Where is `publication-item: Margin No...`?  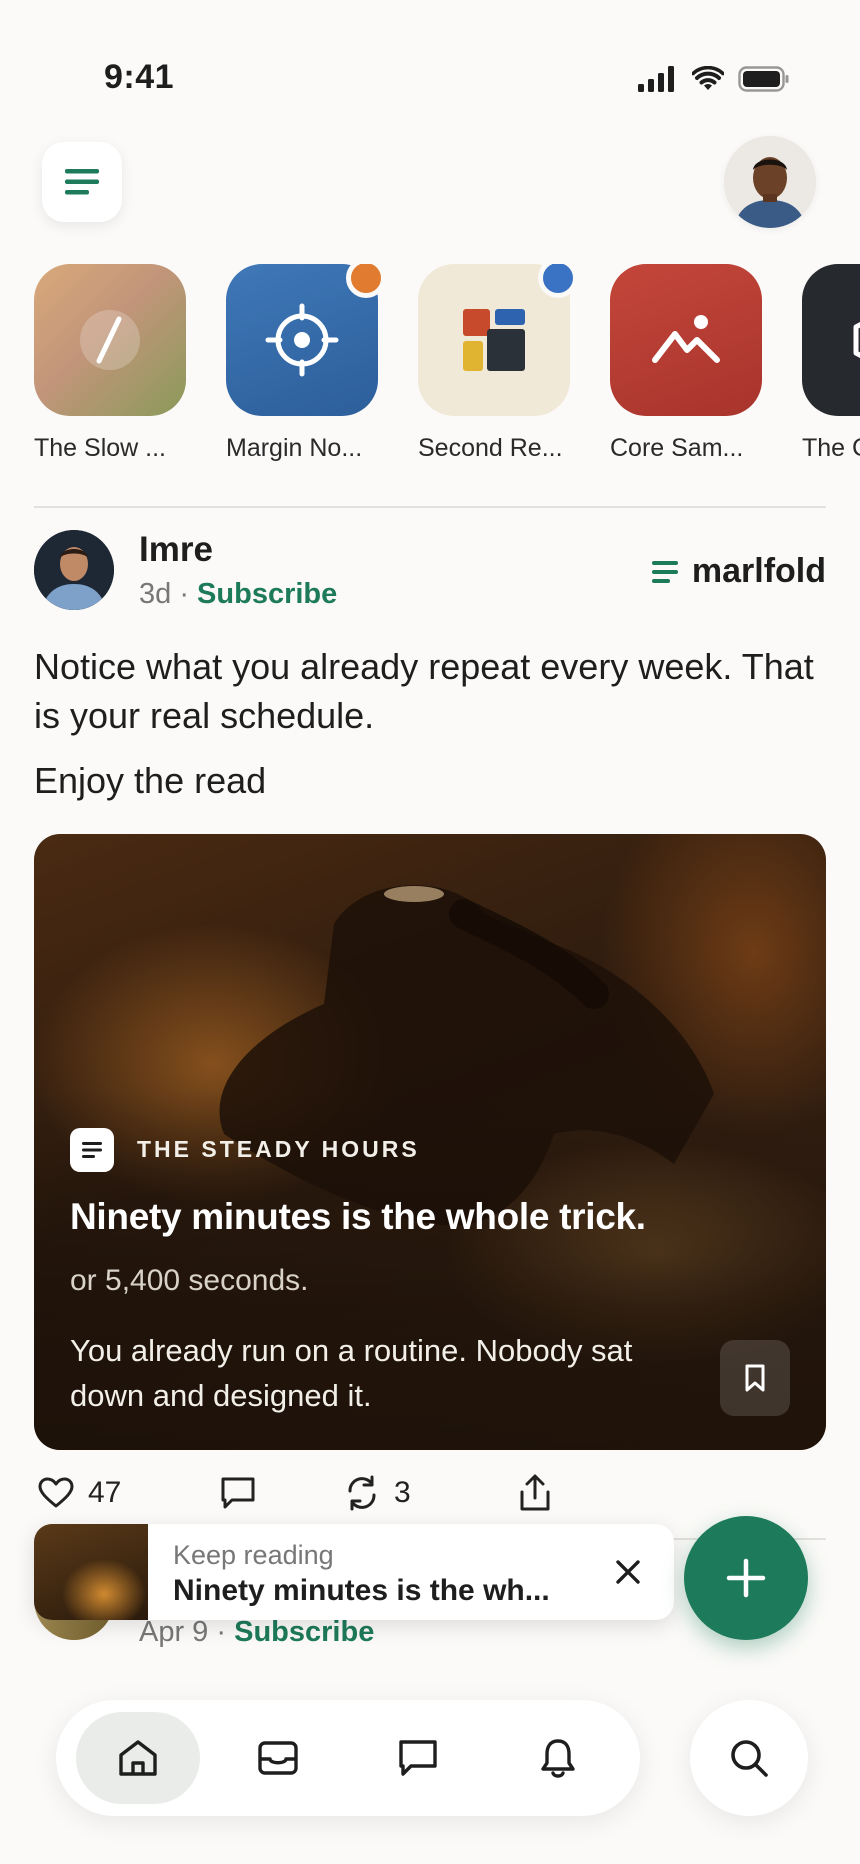 publication-item: Margin No... is located at coordinates (306, 363).